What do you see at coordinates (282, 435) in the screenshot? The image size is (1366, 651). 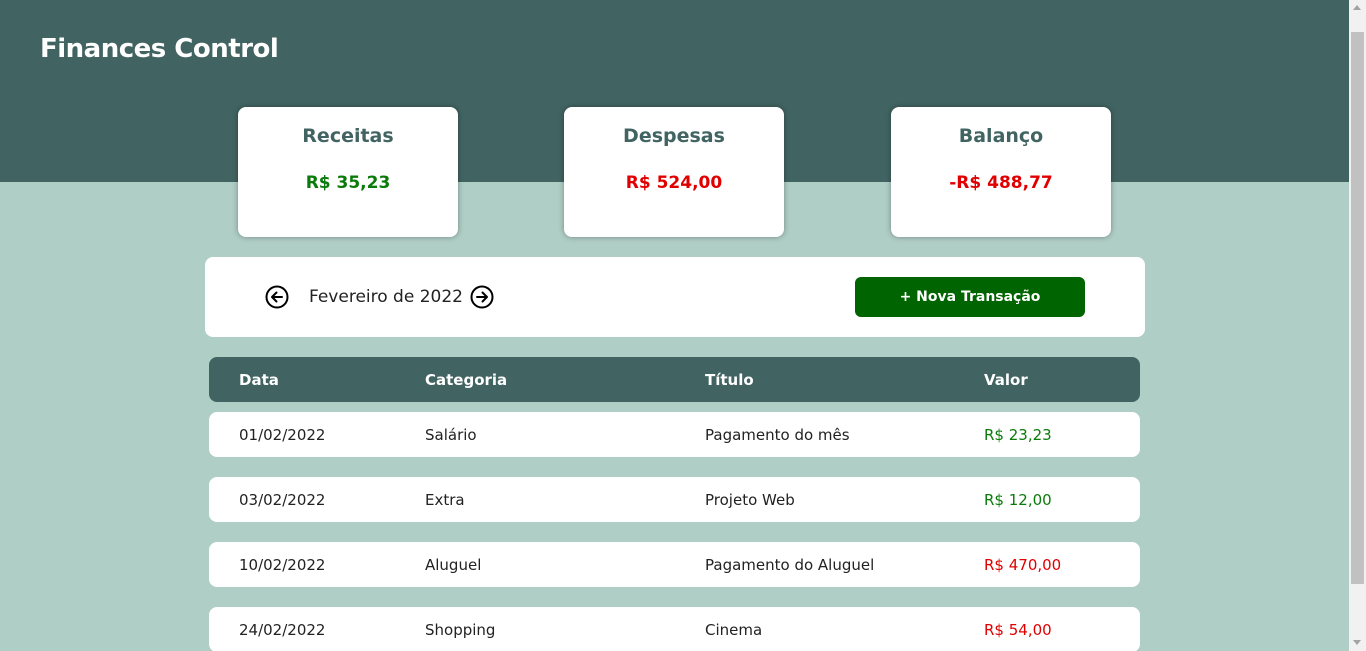 I see `row-date: 01/02/2022` at bounding box center [282, 435].